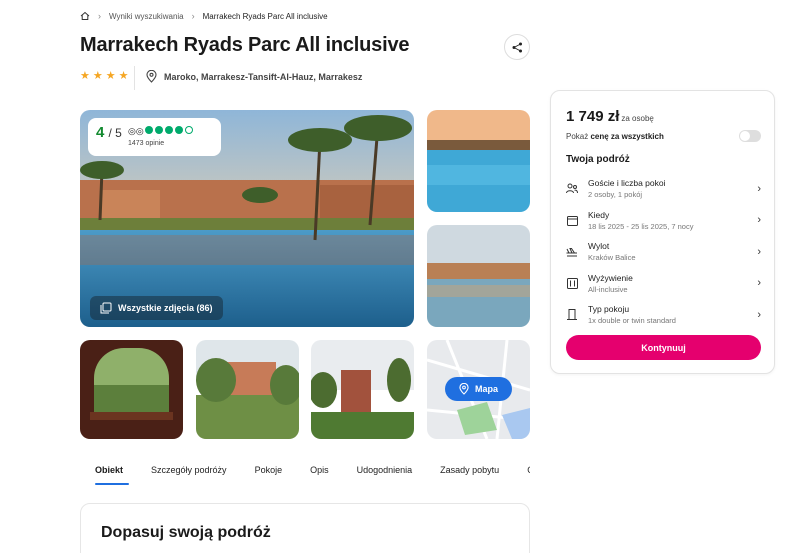 This screenshot has height=553, width=800. What do you see at coordinates (109, 132) in the screenshot?
I see `rating-score: 4 / 5` at bounding box center [109, 132].